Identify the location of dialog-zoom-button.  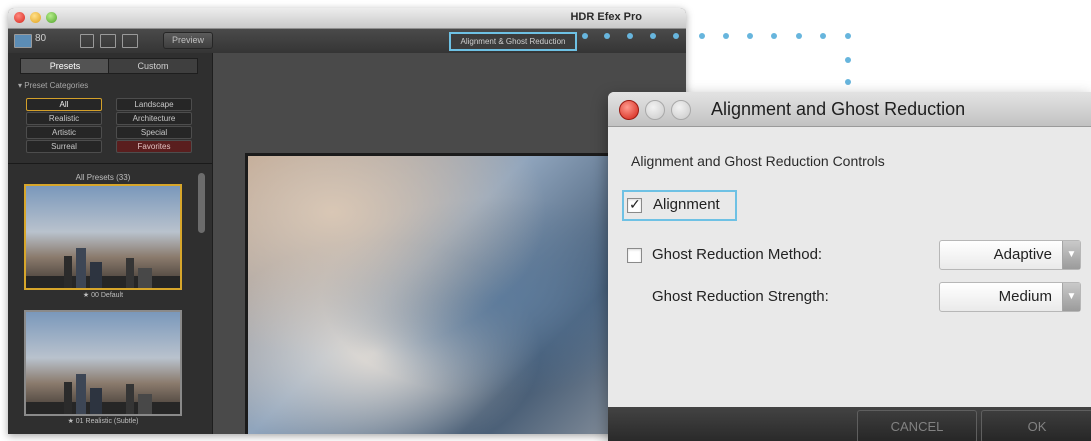
(681, 110).